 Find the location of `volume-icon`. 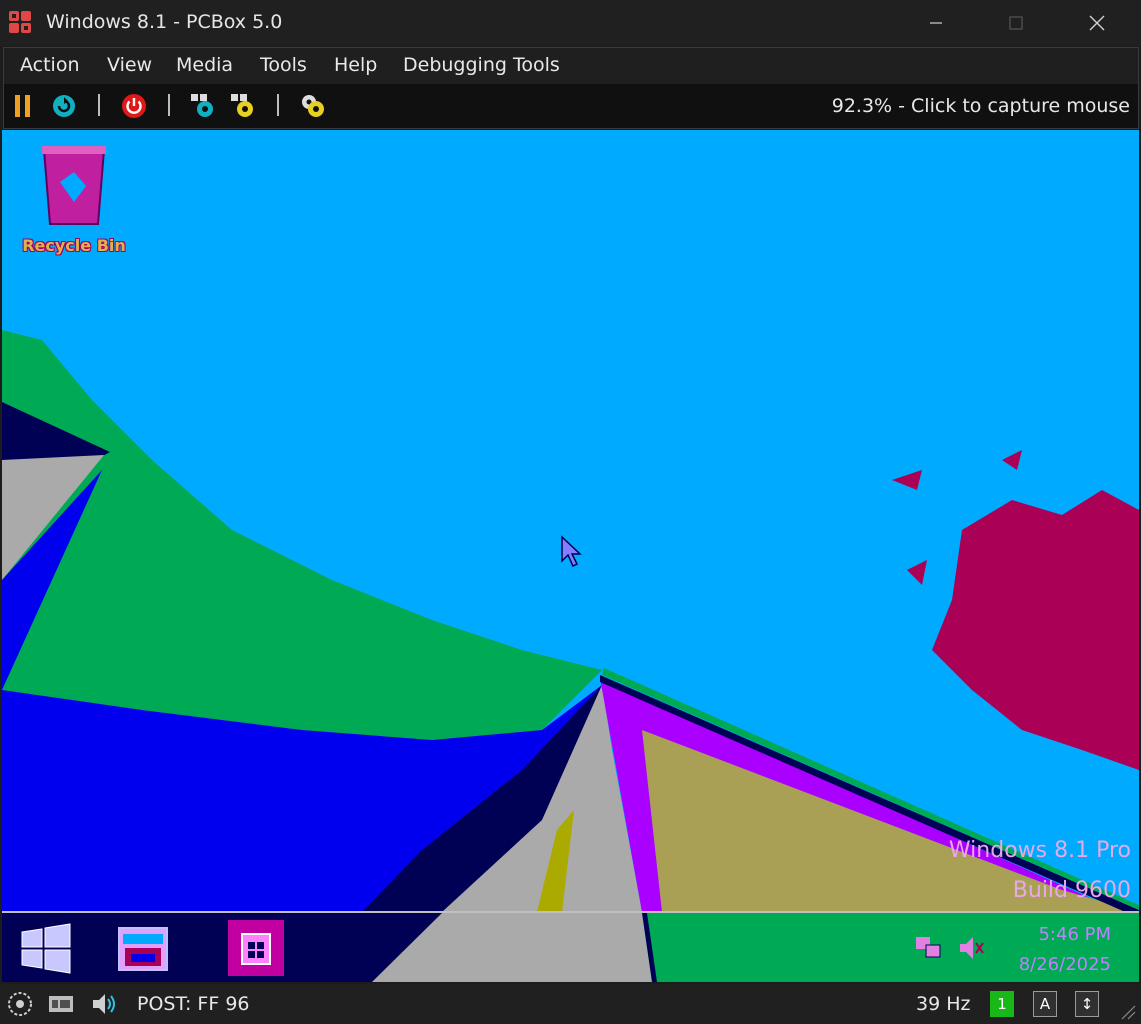

volume-icon is located at coordinates (971, 948).